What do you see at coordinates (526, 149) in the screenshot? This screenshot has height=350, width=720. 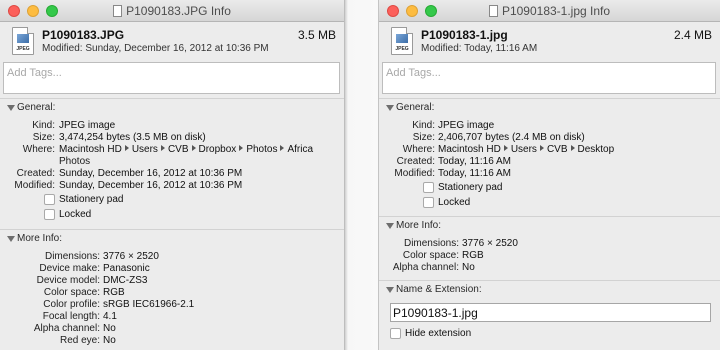 I see `where-path: Macintosh HD Users CVB Desktop` at bounding box center [526, 149].